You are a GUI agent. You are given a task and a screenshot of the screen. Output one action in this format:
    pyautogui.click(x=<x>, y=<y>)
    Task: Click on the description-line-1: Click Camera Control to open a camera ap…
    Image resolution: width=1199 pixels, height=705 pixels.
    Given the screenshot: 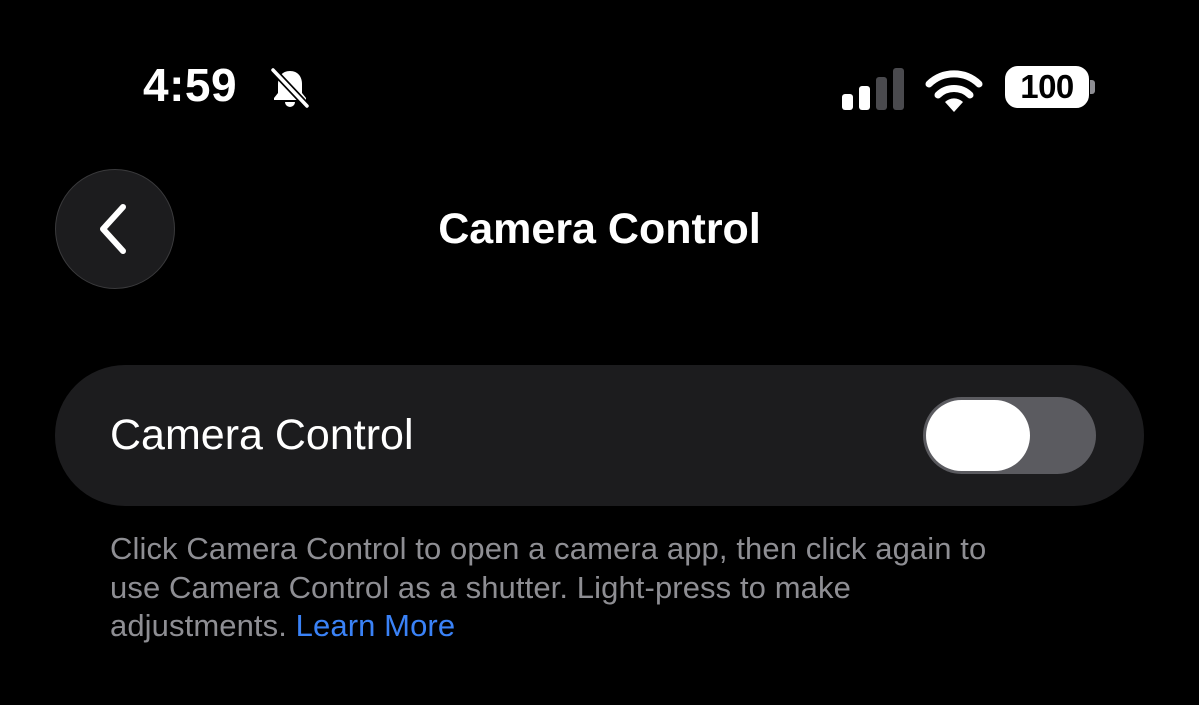 What is the action you would take?
    pyautogui.click(x=548, y=548)
    